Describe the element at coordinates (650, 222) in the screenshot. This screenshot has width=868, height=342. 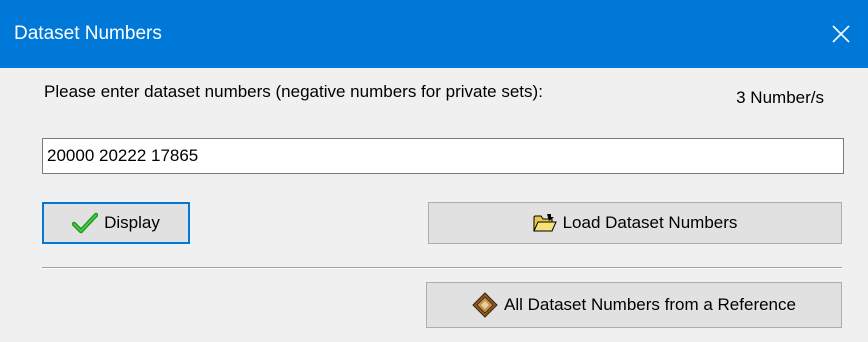
I see `load-button-label: Load Dataset Numbers` at that location.